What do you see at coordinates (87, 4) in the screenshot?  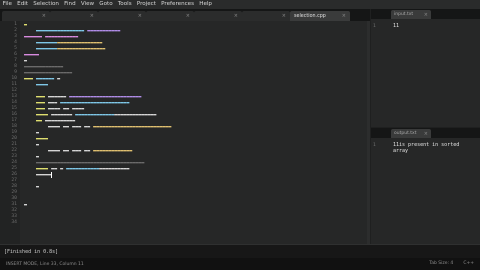 I see `menu-view: View` at bounding box center [87, 4].